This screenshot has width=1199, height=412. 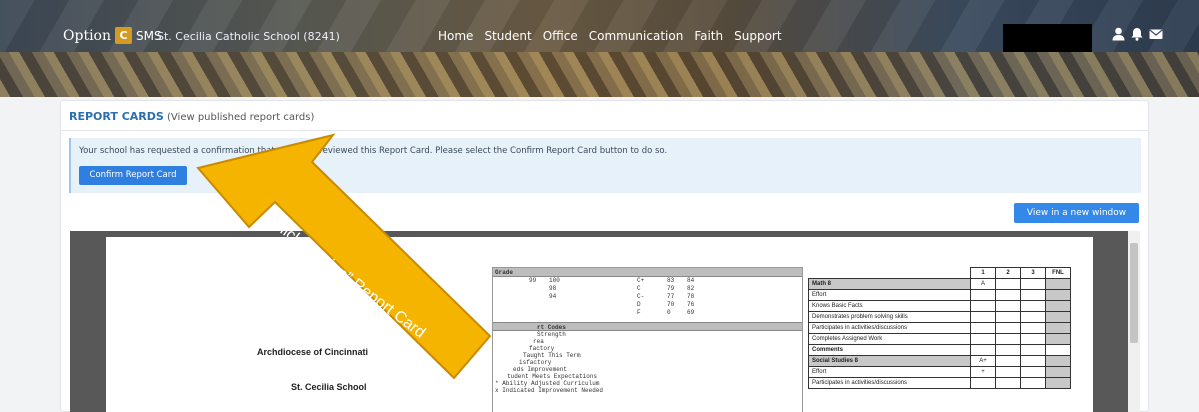 I want to click on nav-student: Student, so click(x=507, y=36).